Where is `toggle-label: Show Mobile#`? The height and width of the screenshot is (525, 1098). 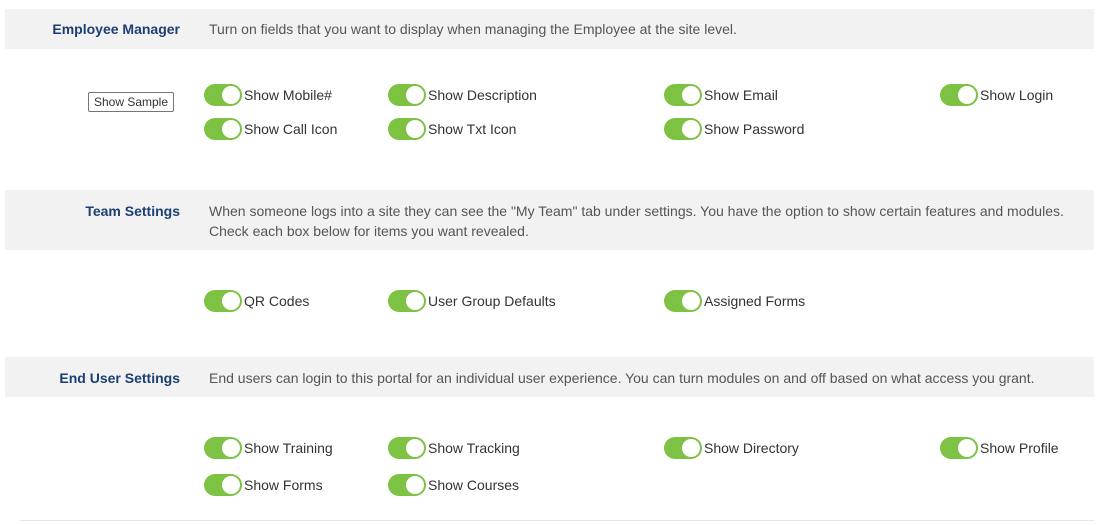 toggle-label: Show Mobile# is located at coordinates (288, 95).